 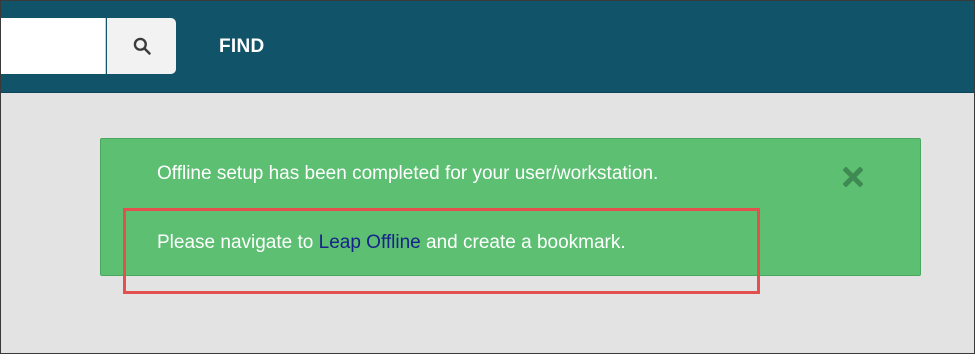 I want to click on search-button, so click(x=141, y=46).